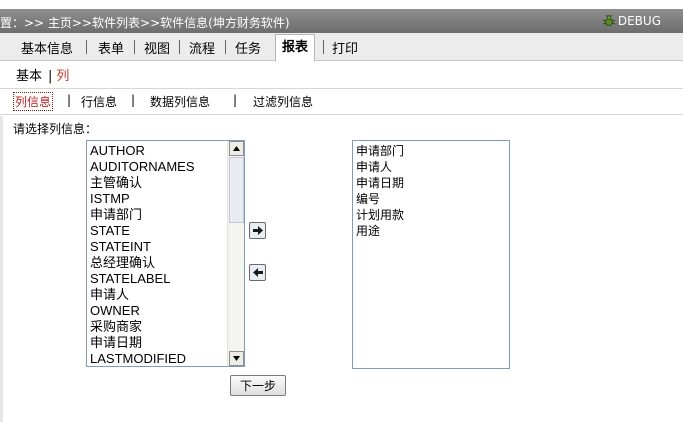 This screenshot has height=422, width=683. I want to click on left-edge, so click(1, 269).